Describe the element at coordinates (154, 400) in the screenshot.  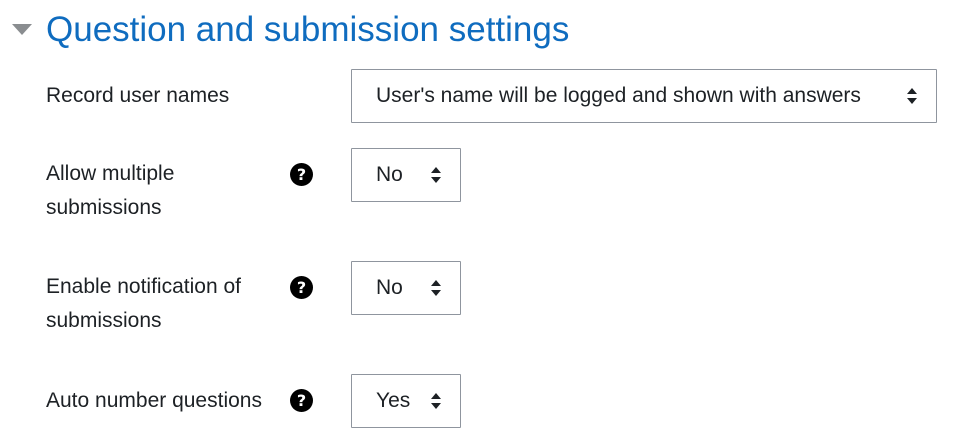
I see `auto-number-label: Auto number questions` at that location.